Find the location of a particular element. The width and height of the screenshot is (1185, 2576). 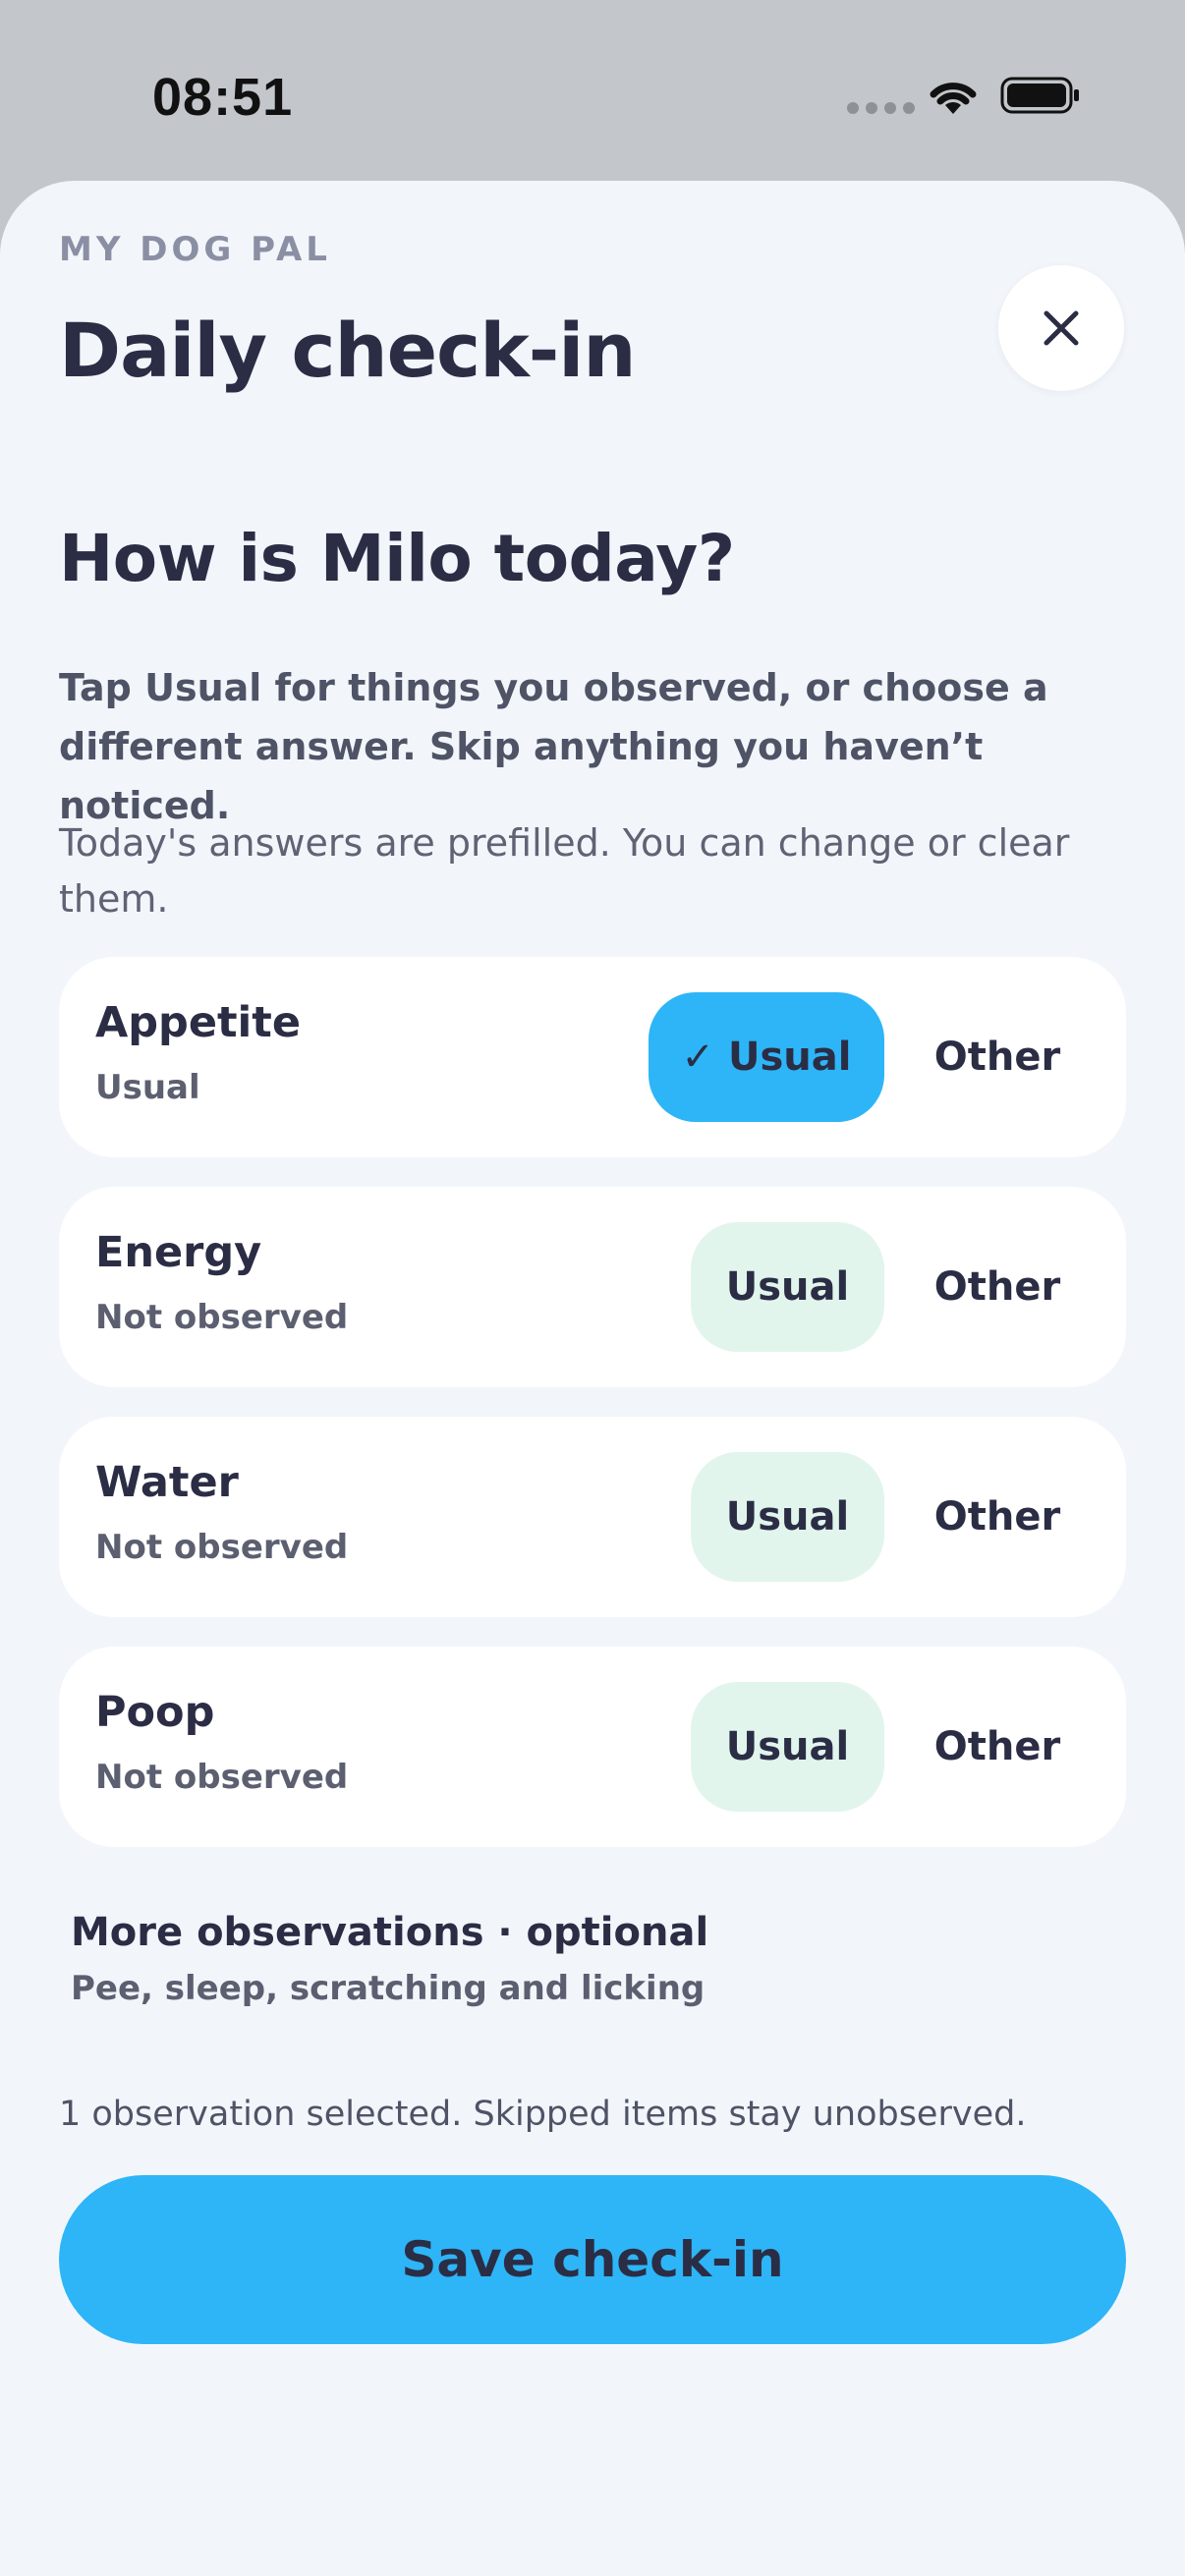

more-observations-title: More observations · optional is located at coordinates (390, 1932).